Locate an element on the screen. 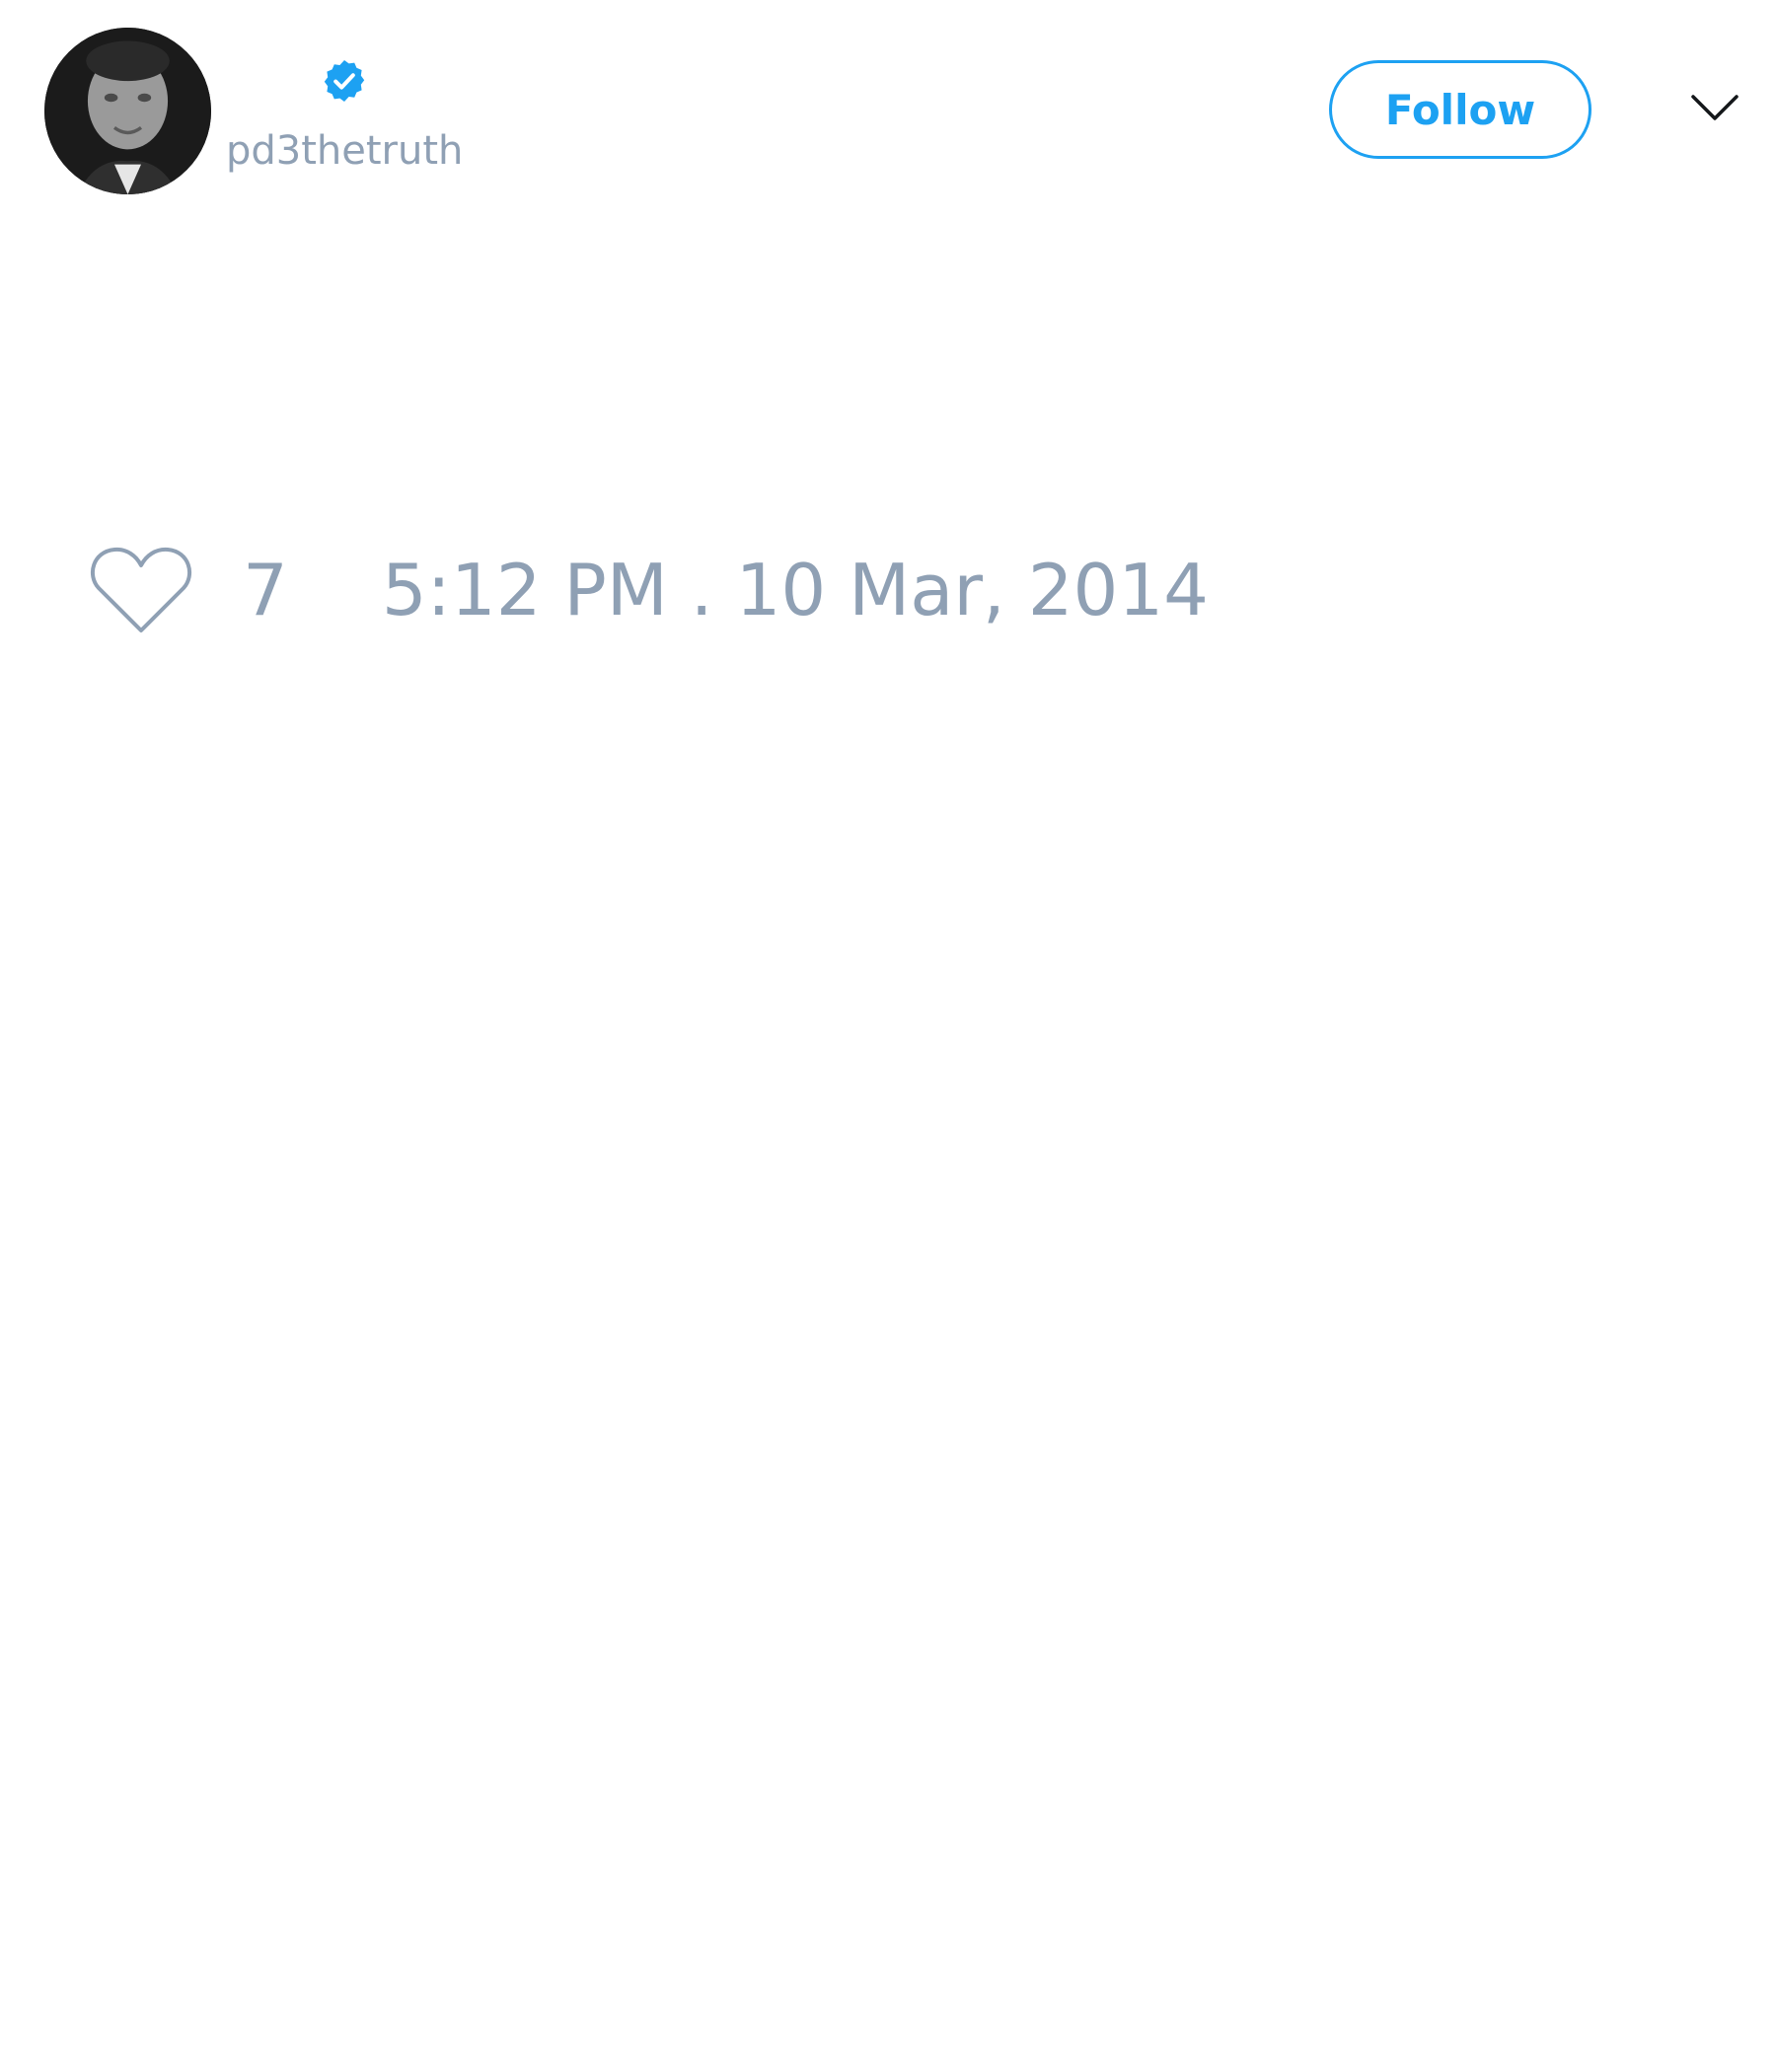 The height and width of the screenshot is (2072, 1776). avatar-photo is located at coordinates (128, 111).